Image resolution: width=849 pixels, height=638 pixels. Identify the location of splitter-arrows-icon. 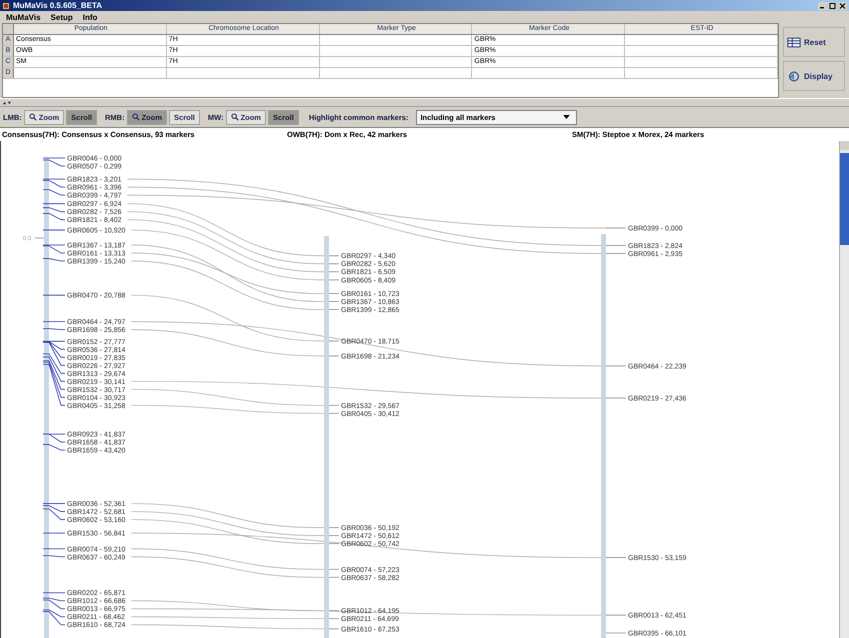
(7, 102).